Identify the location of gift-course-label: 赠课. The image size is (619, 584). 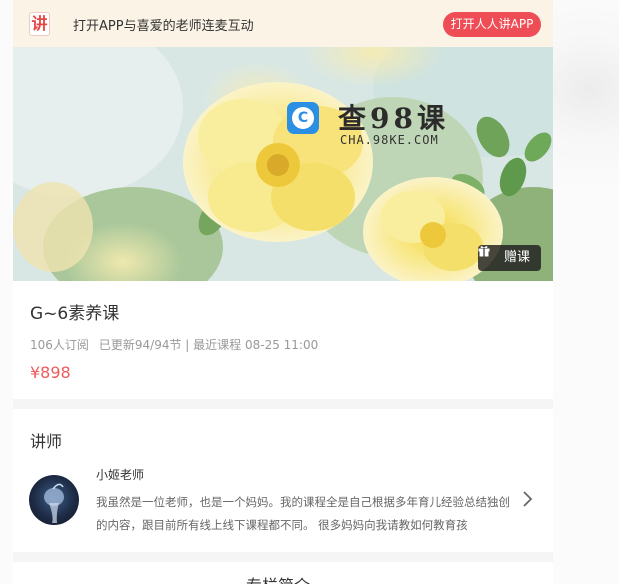
(517, 257).